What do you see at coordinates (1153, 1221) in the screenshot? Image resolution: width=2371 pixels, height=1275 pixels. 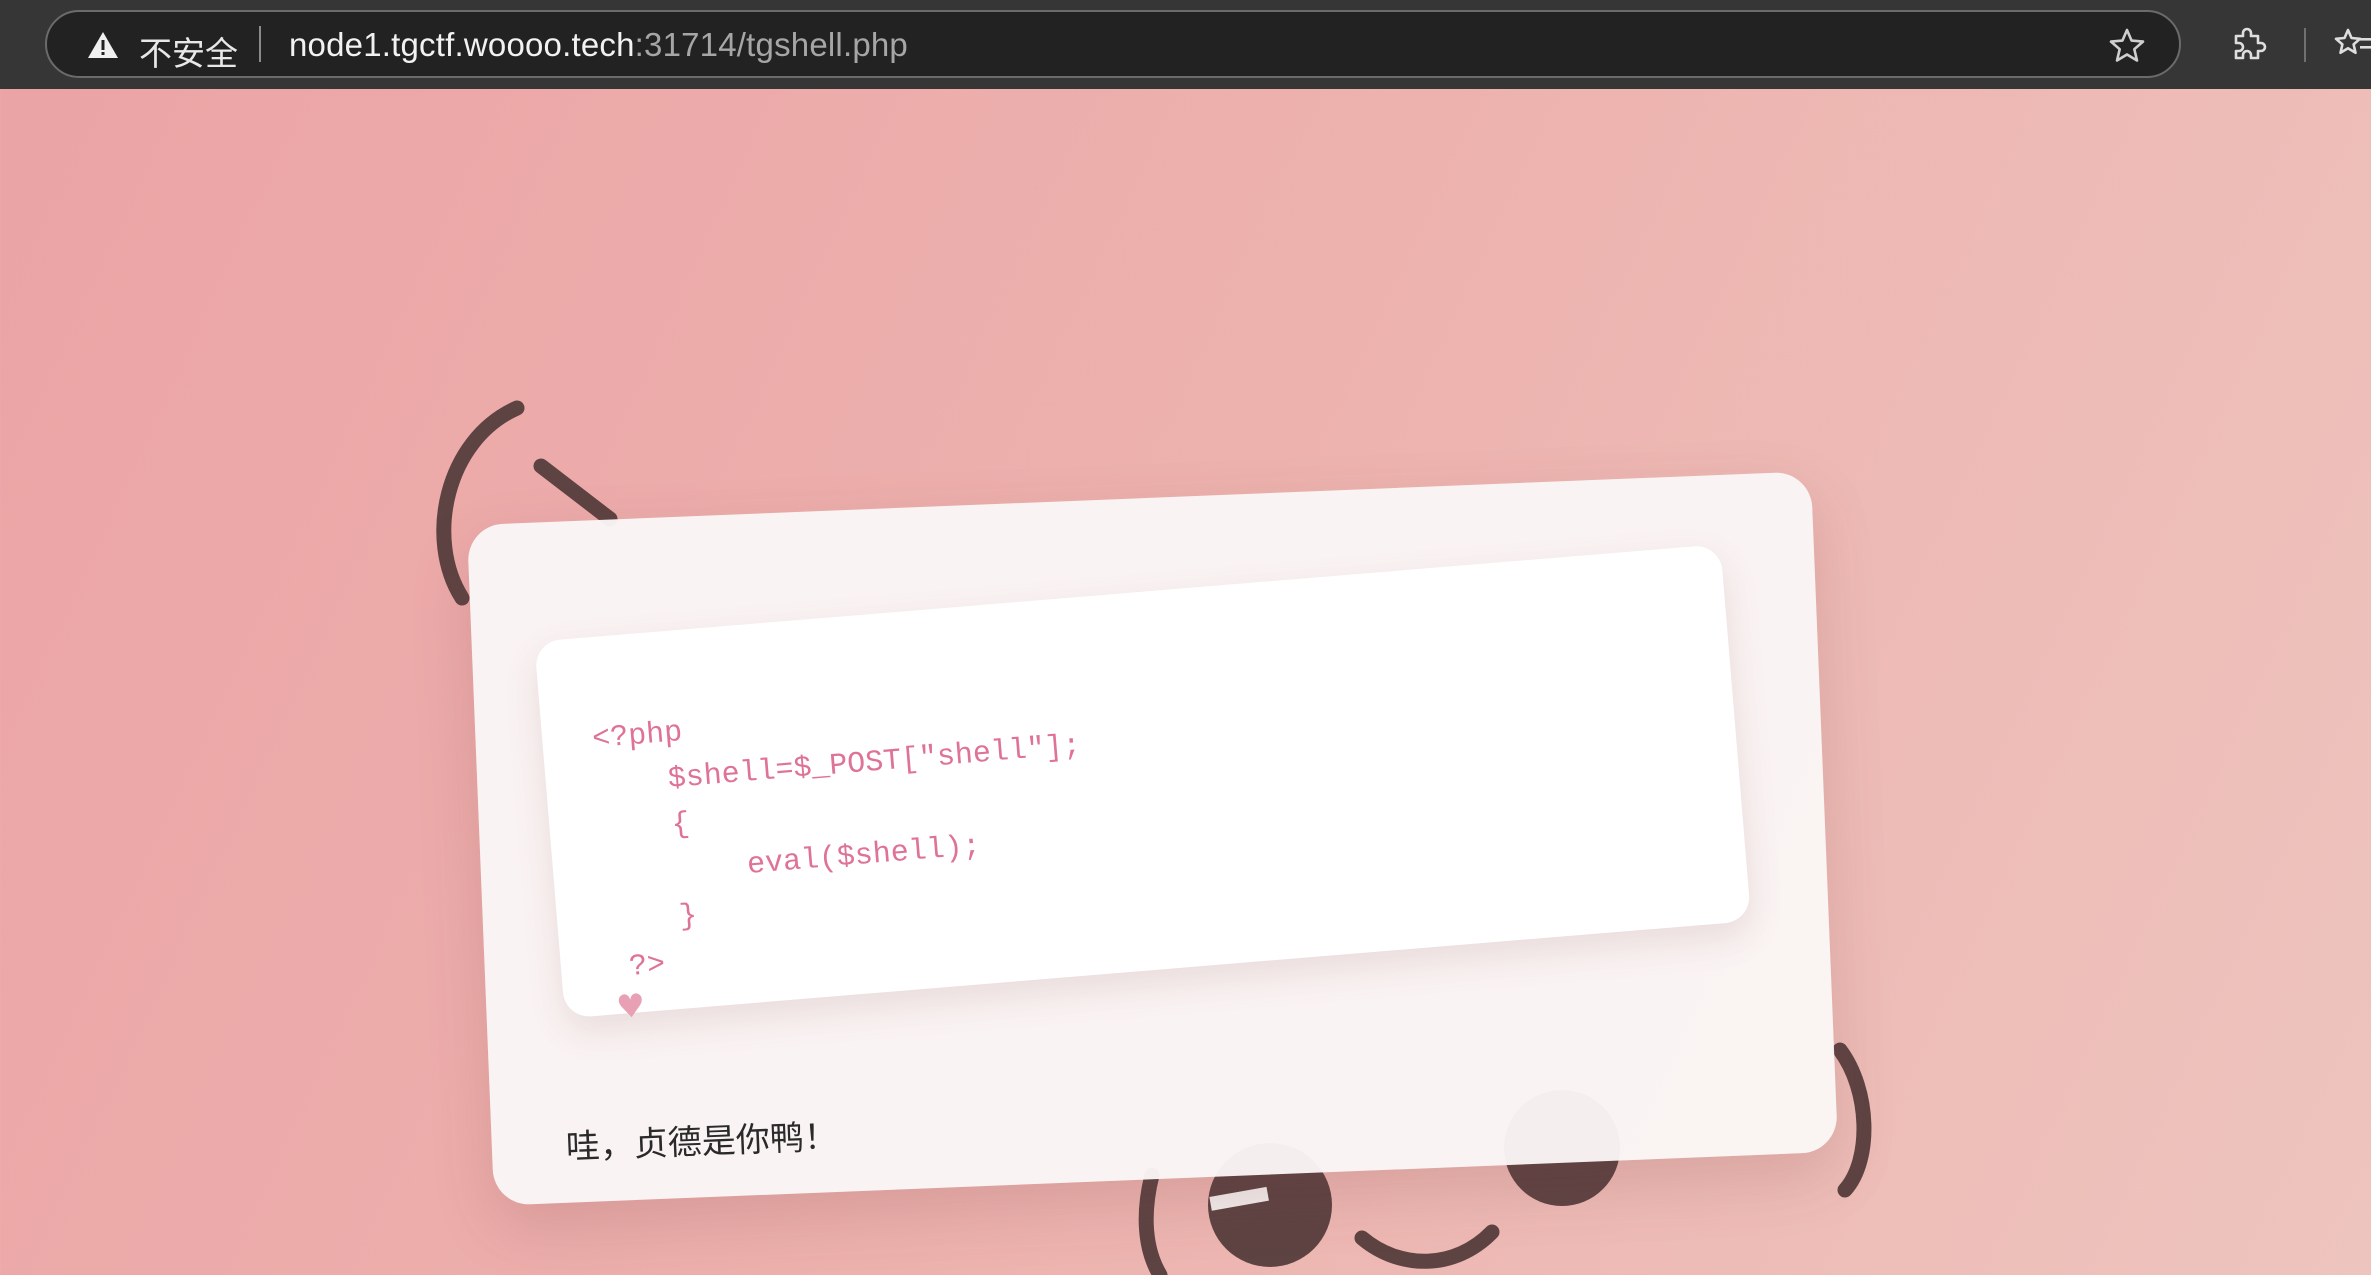 I see `lower-left-paren-stroke` at bounding box center [1153, 1221].